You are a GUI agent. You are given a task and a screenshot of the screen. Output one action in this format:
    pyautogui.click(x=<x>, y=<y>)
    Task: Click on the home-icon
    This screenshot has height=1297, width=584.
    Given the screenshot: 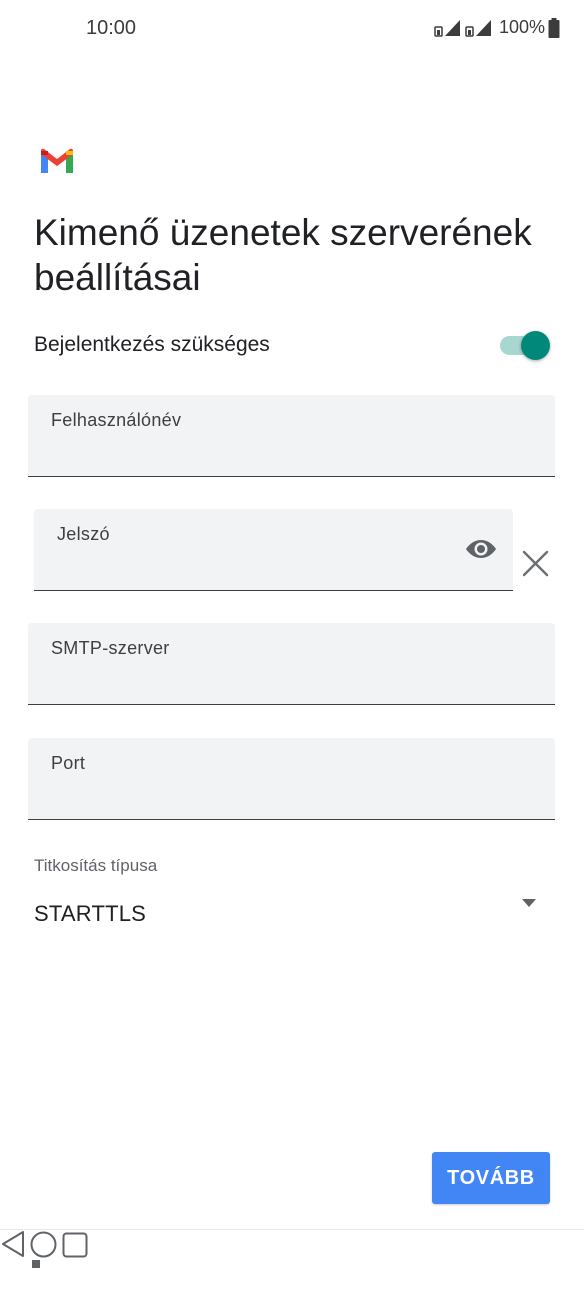 What is the action you would take?
    pyautogui.click(x=43, y=1244)
    